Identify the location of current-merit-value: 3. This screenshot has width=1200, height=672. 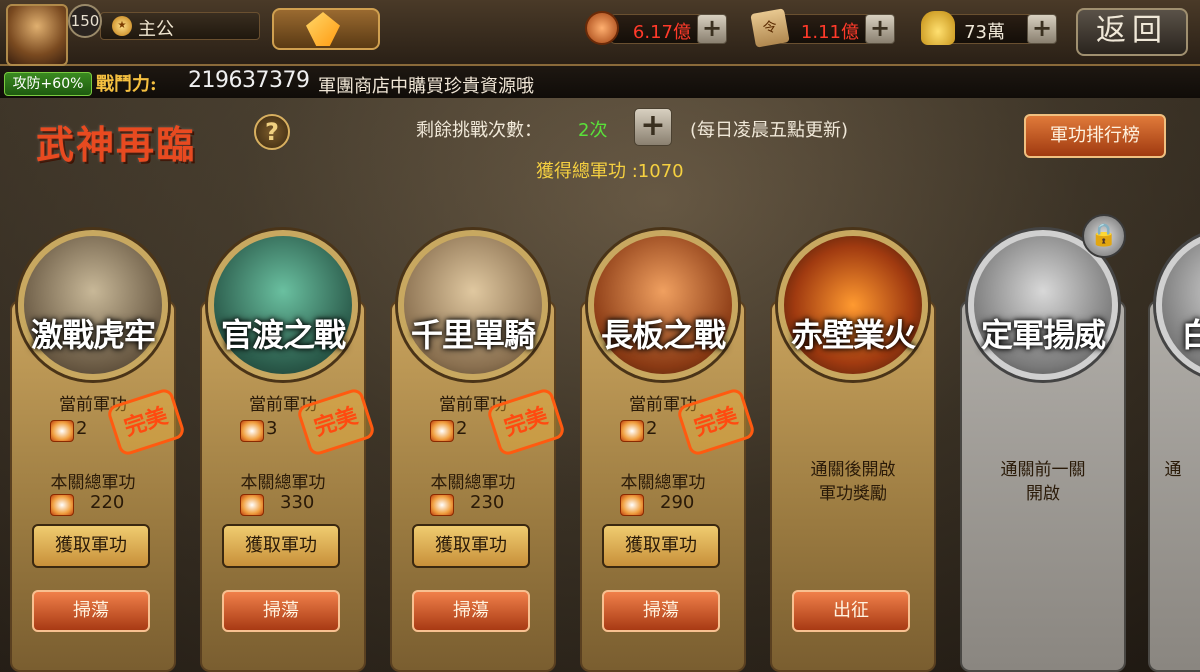
(272, 428).